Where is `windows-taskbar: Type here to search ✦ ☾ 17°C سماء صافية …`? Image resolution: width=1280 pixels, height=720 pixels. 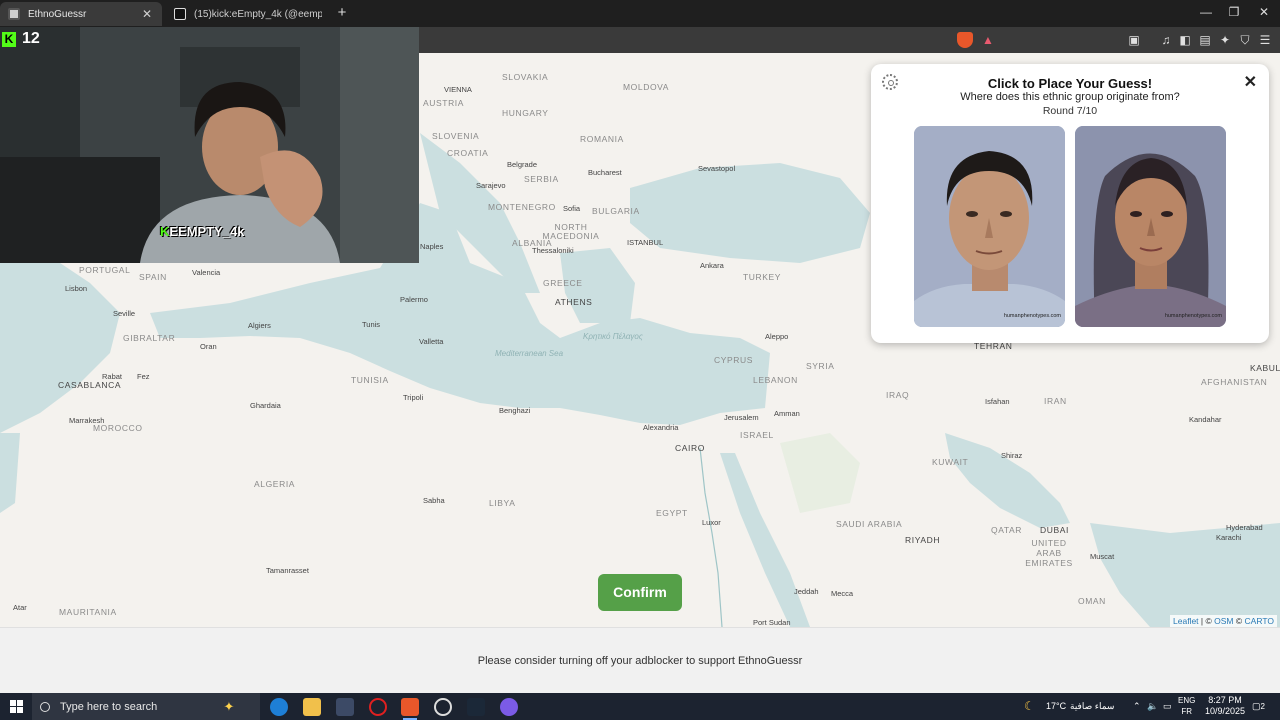 windows-taskbar: Type here to search ✦ ☾ 17°C سماء صافية … is located at coordinates (640, 706).